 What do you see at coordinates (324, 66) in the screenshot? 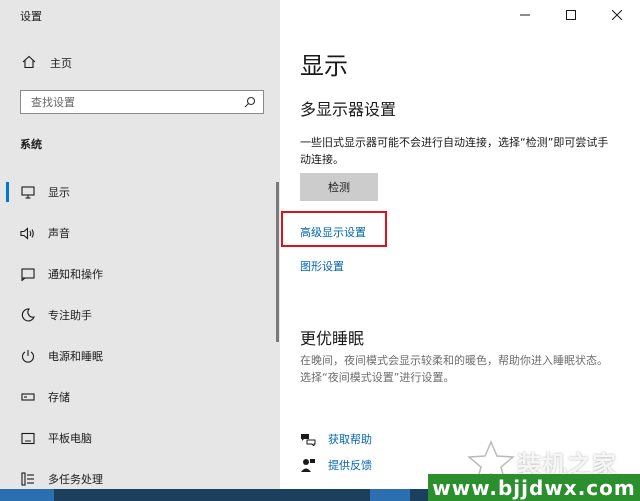
I see `page-title: 显示` at bounding box center [324, 66].